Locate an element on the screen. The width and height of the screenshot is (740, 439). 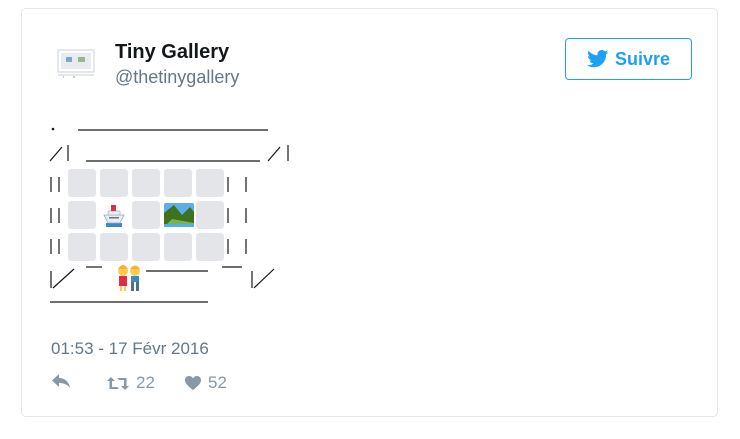
tweet-art is located at coordinates (169, 215).